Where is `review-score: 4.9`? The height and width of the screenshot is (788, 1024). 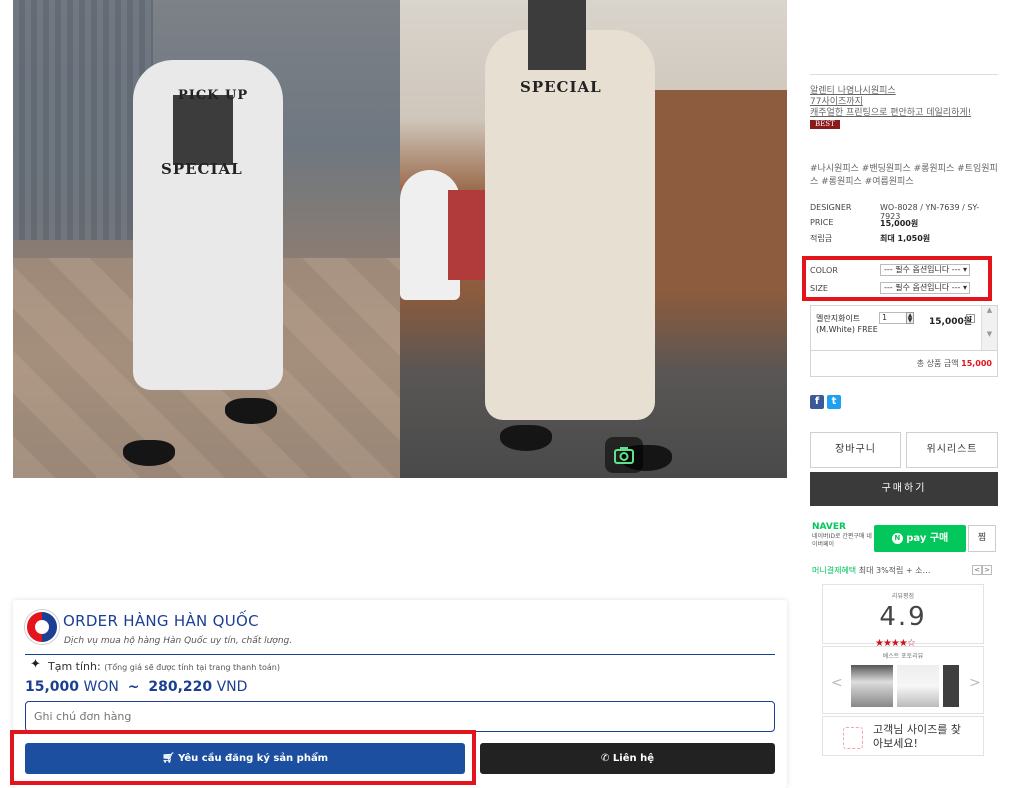 review-score: 4.9 is located at coordinates (903, 617).